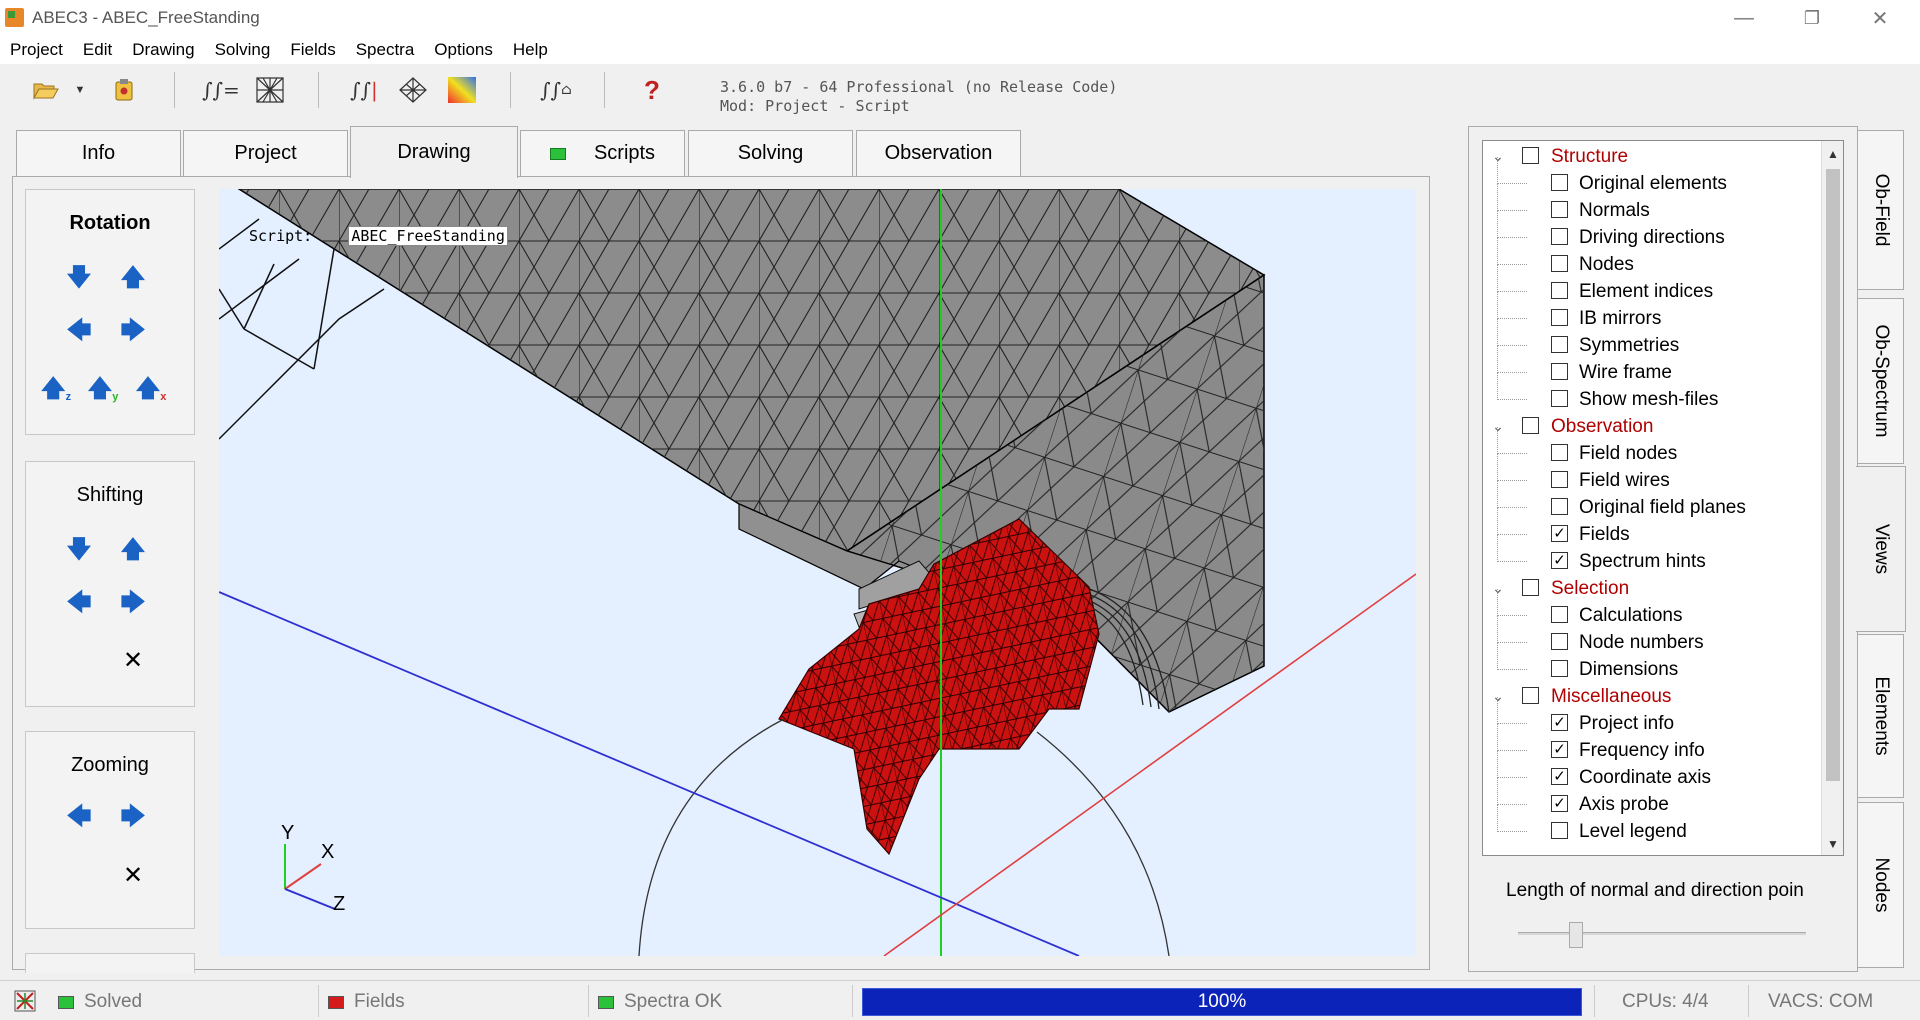  What do you see at coordinates (434, 152) in the screenshot?
I see `tab-drawing: Drawing` at bounding box center [434, 152].